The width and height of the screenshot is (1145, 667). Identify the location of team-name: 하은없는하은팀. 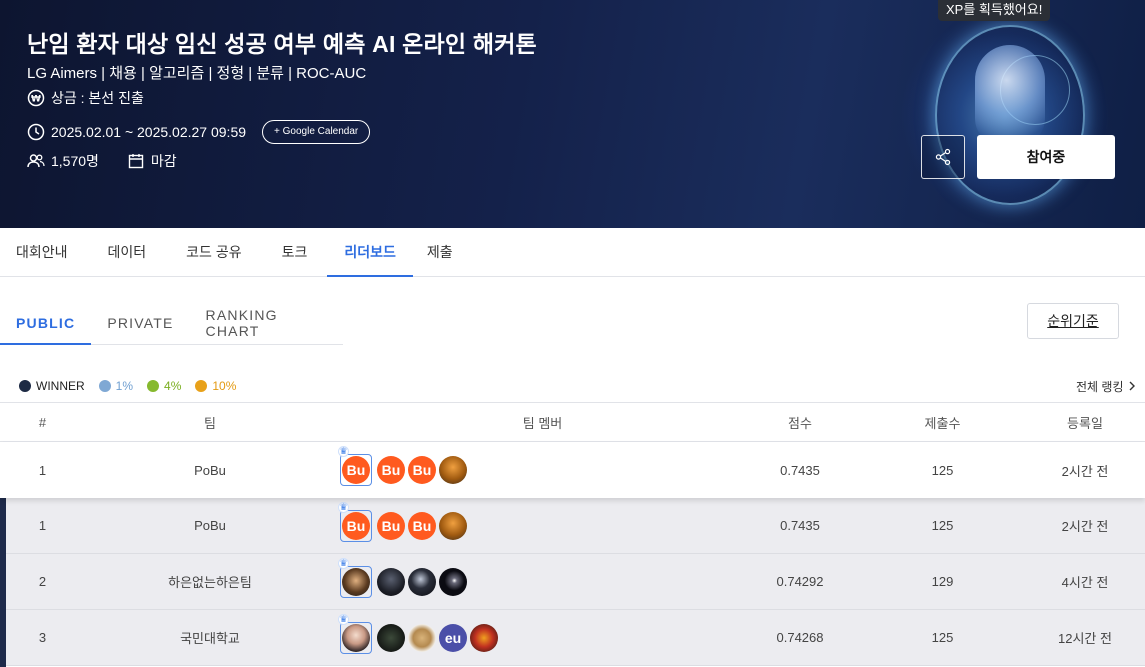
(210, 581).